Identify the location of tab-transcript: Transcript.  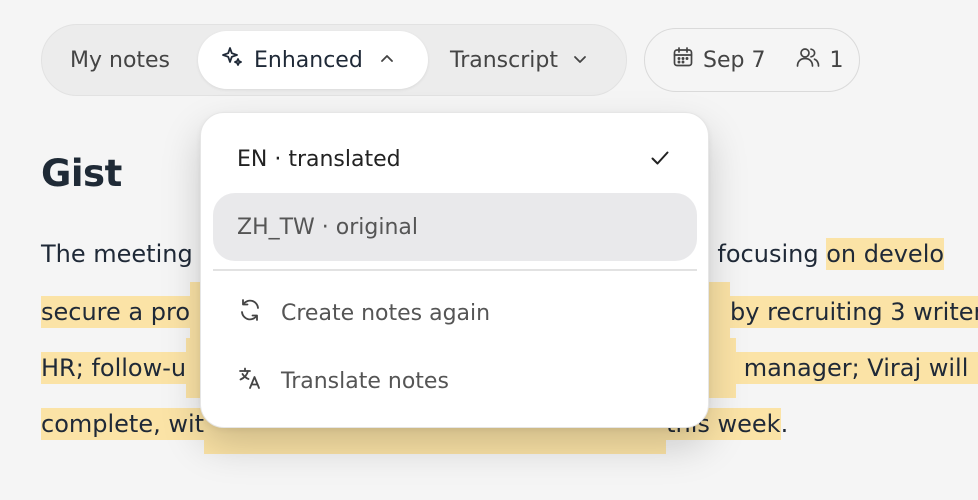
(519, 60).